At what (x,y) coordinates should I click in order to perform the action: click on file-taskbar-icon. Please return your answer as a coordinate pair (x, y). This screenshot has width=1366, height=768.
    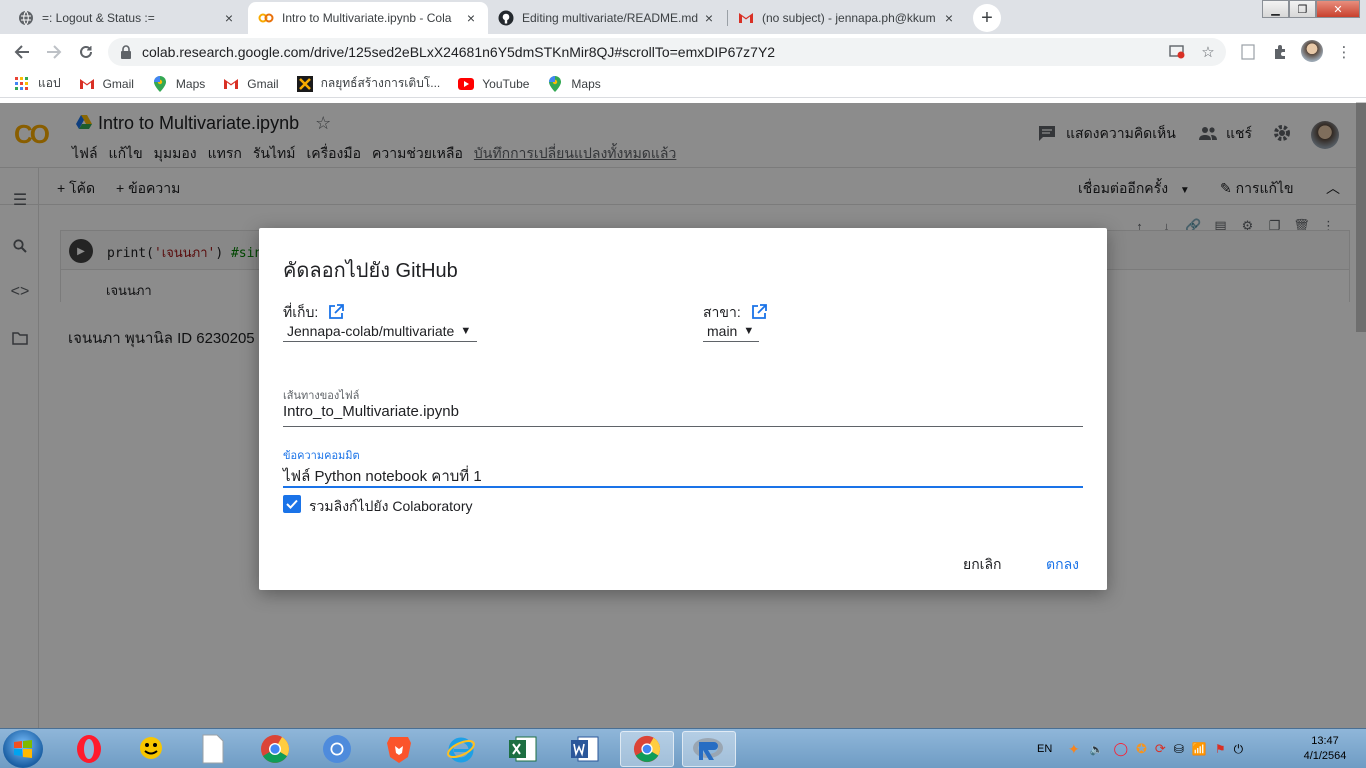
    Looking at the image, I should click on (213, 749).